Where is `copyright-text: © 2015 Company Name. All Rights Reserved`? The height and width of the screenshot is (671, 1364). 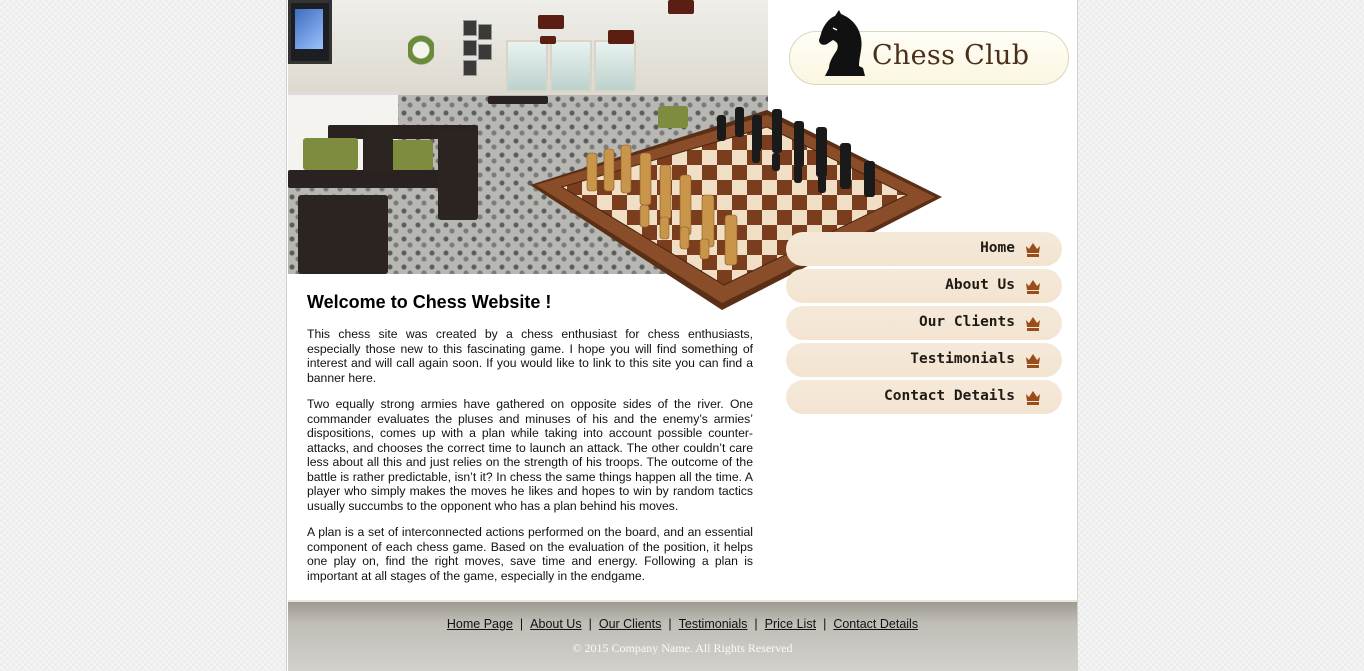
copyright-text: © 2015 Company Name. All Rights Reserved is located at coordinates (682, 648).